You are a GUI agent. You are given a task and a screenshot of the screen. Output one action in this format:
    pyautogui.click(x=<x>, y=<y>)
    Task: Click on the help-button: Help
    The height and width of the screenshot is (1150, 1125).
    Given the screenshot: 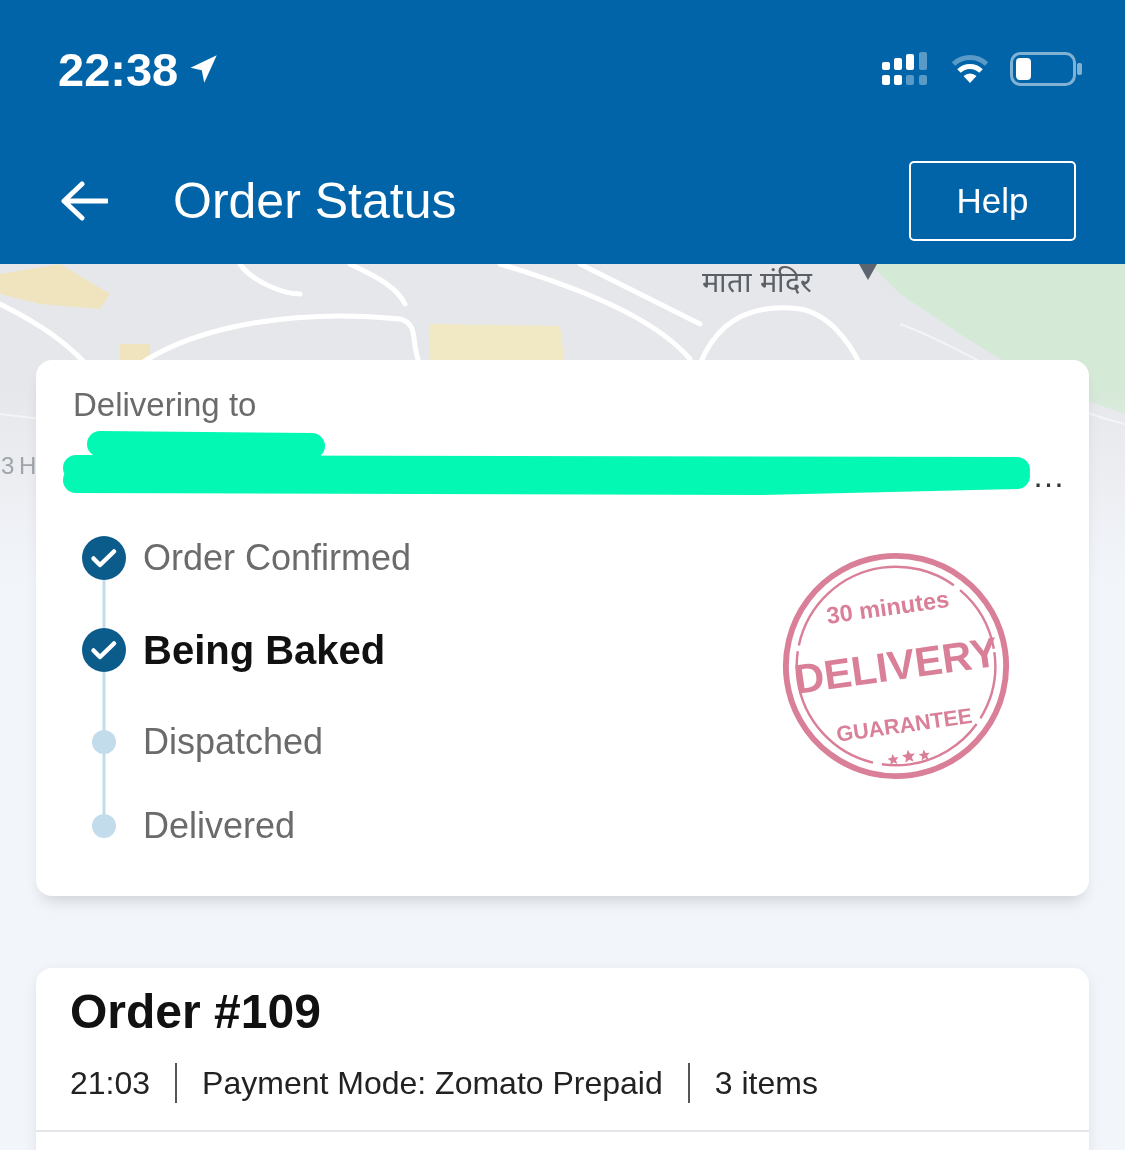 What is the action you would take?
    pyautogui.click(x=992, y=201)
    